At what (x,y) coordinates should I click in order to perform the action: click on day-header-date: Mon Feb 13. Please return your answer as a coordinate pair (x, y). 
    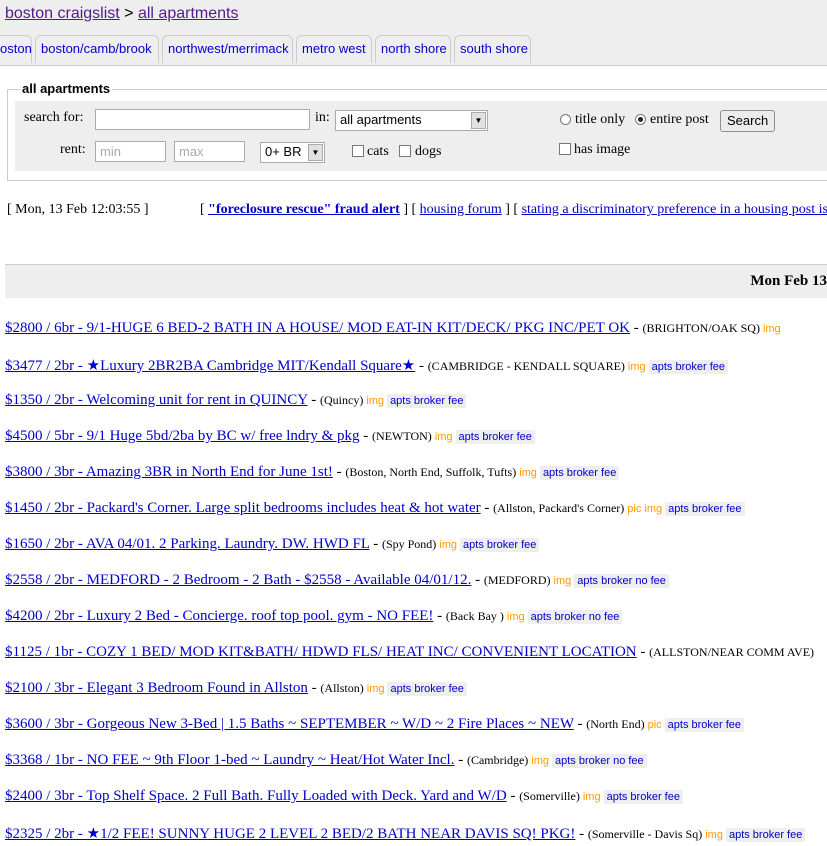
    Looking at the image, I should click on (788, 281).